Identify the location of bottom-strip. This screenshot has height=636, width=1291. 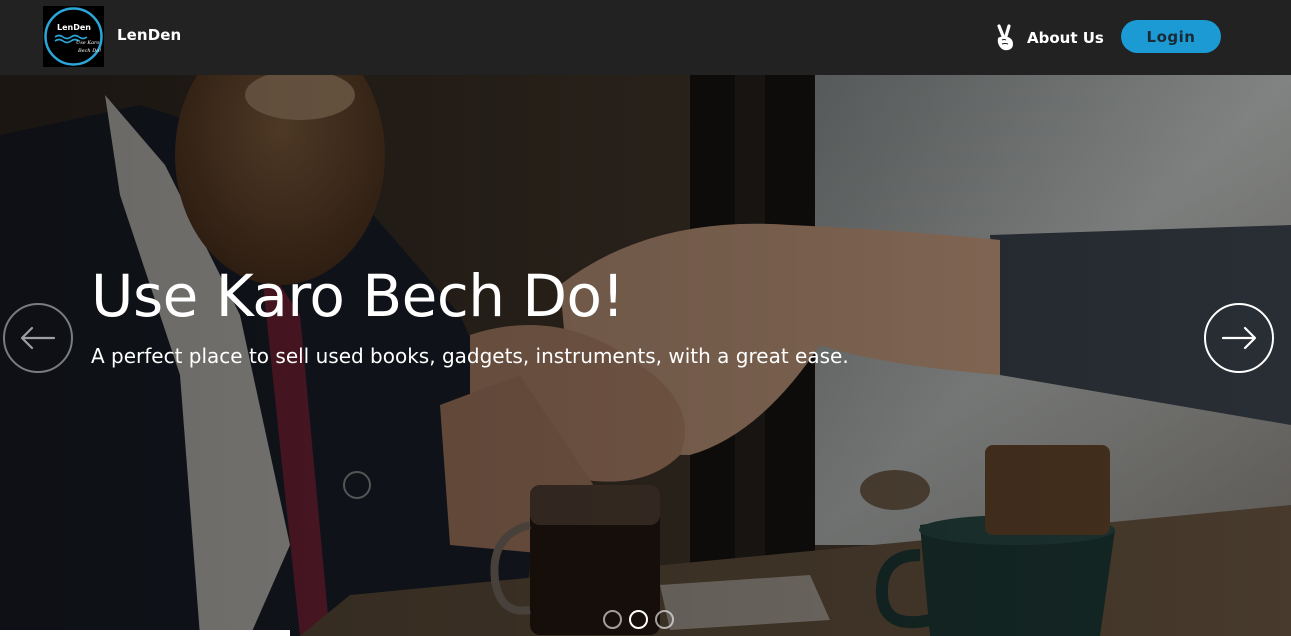
(145, 633).